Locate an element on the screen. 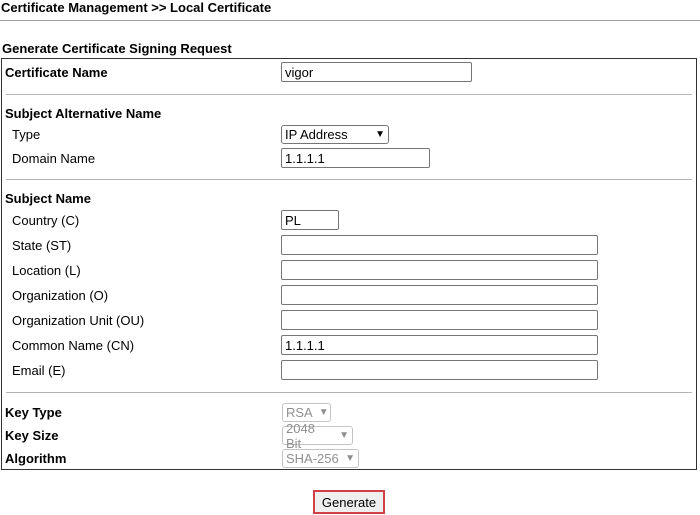 This screenshot has width=700, height=515. organization-input is located at coordinates (439, 295).